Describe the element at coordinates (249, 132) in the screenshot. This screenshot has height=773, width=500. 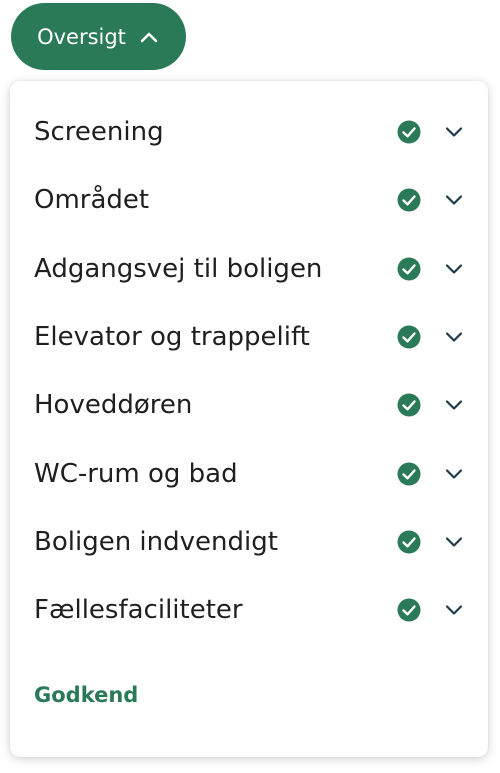
I see `section-row: Screening` at that location.